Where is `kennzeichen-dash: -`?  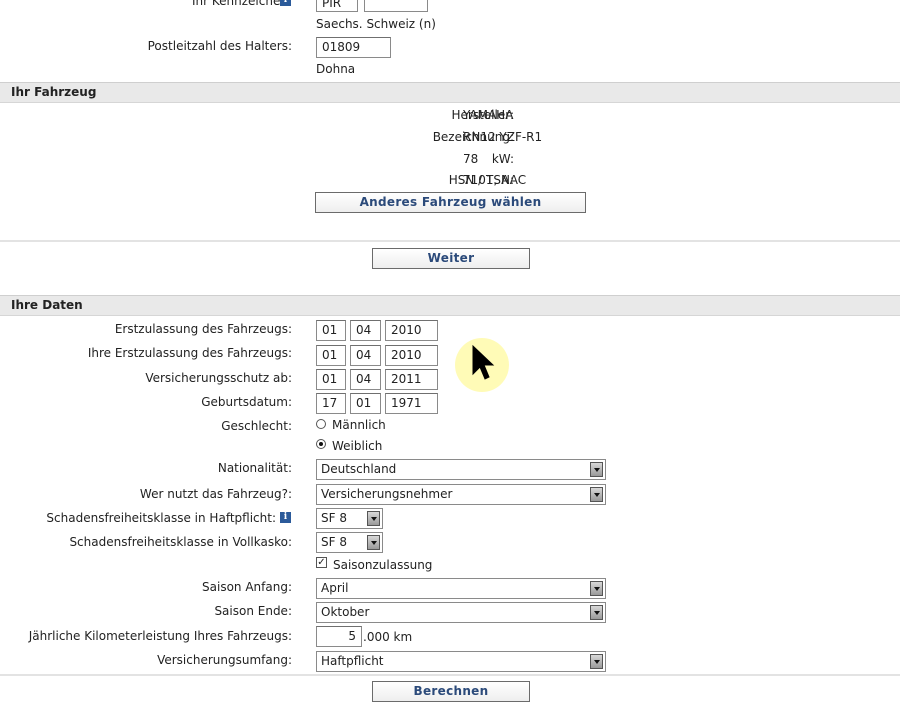 kennzeichen-dash: - is located at coordinates (361, 3).